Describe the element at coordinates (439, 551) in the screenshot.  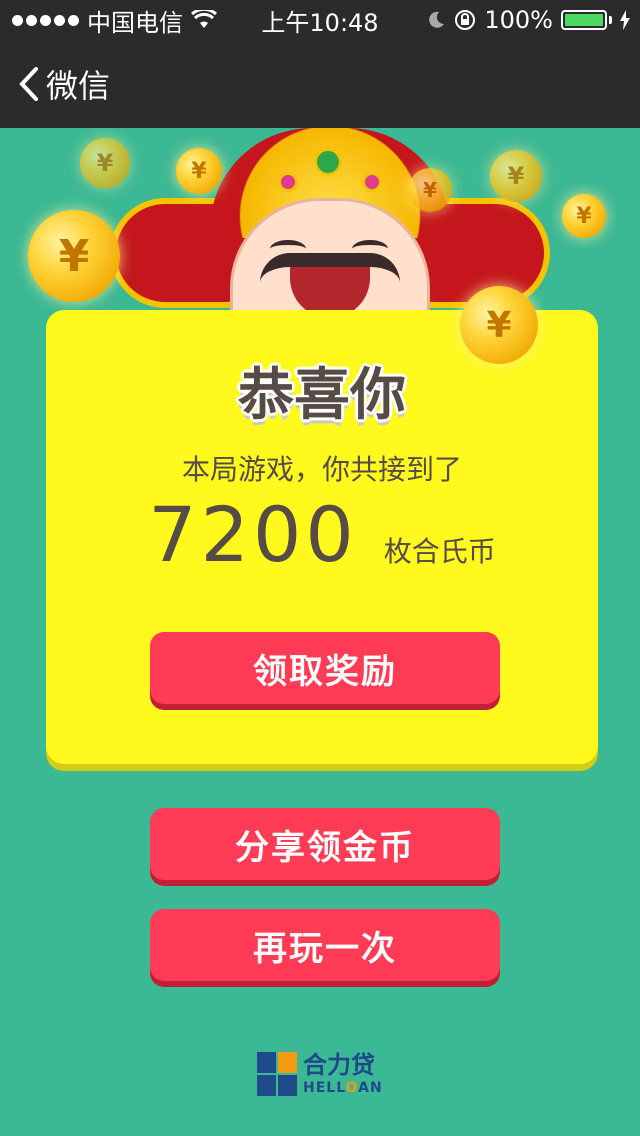
I see `score-unit: 枚合氏币` at that location.